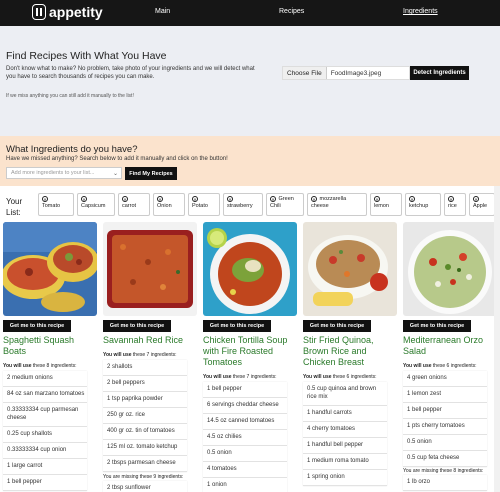 Image resolution: width=500 pixels, height=492 pixels. What do you see at coordinates (445, 395) in the screenshot?
I see `list-item: 1 lemon zest` at bounding box center [445, 395].